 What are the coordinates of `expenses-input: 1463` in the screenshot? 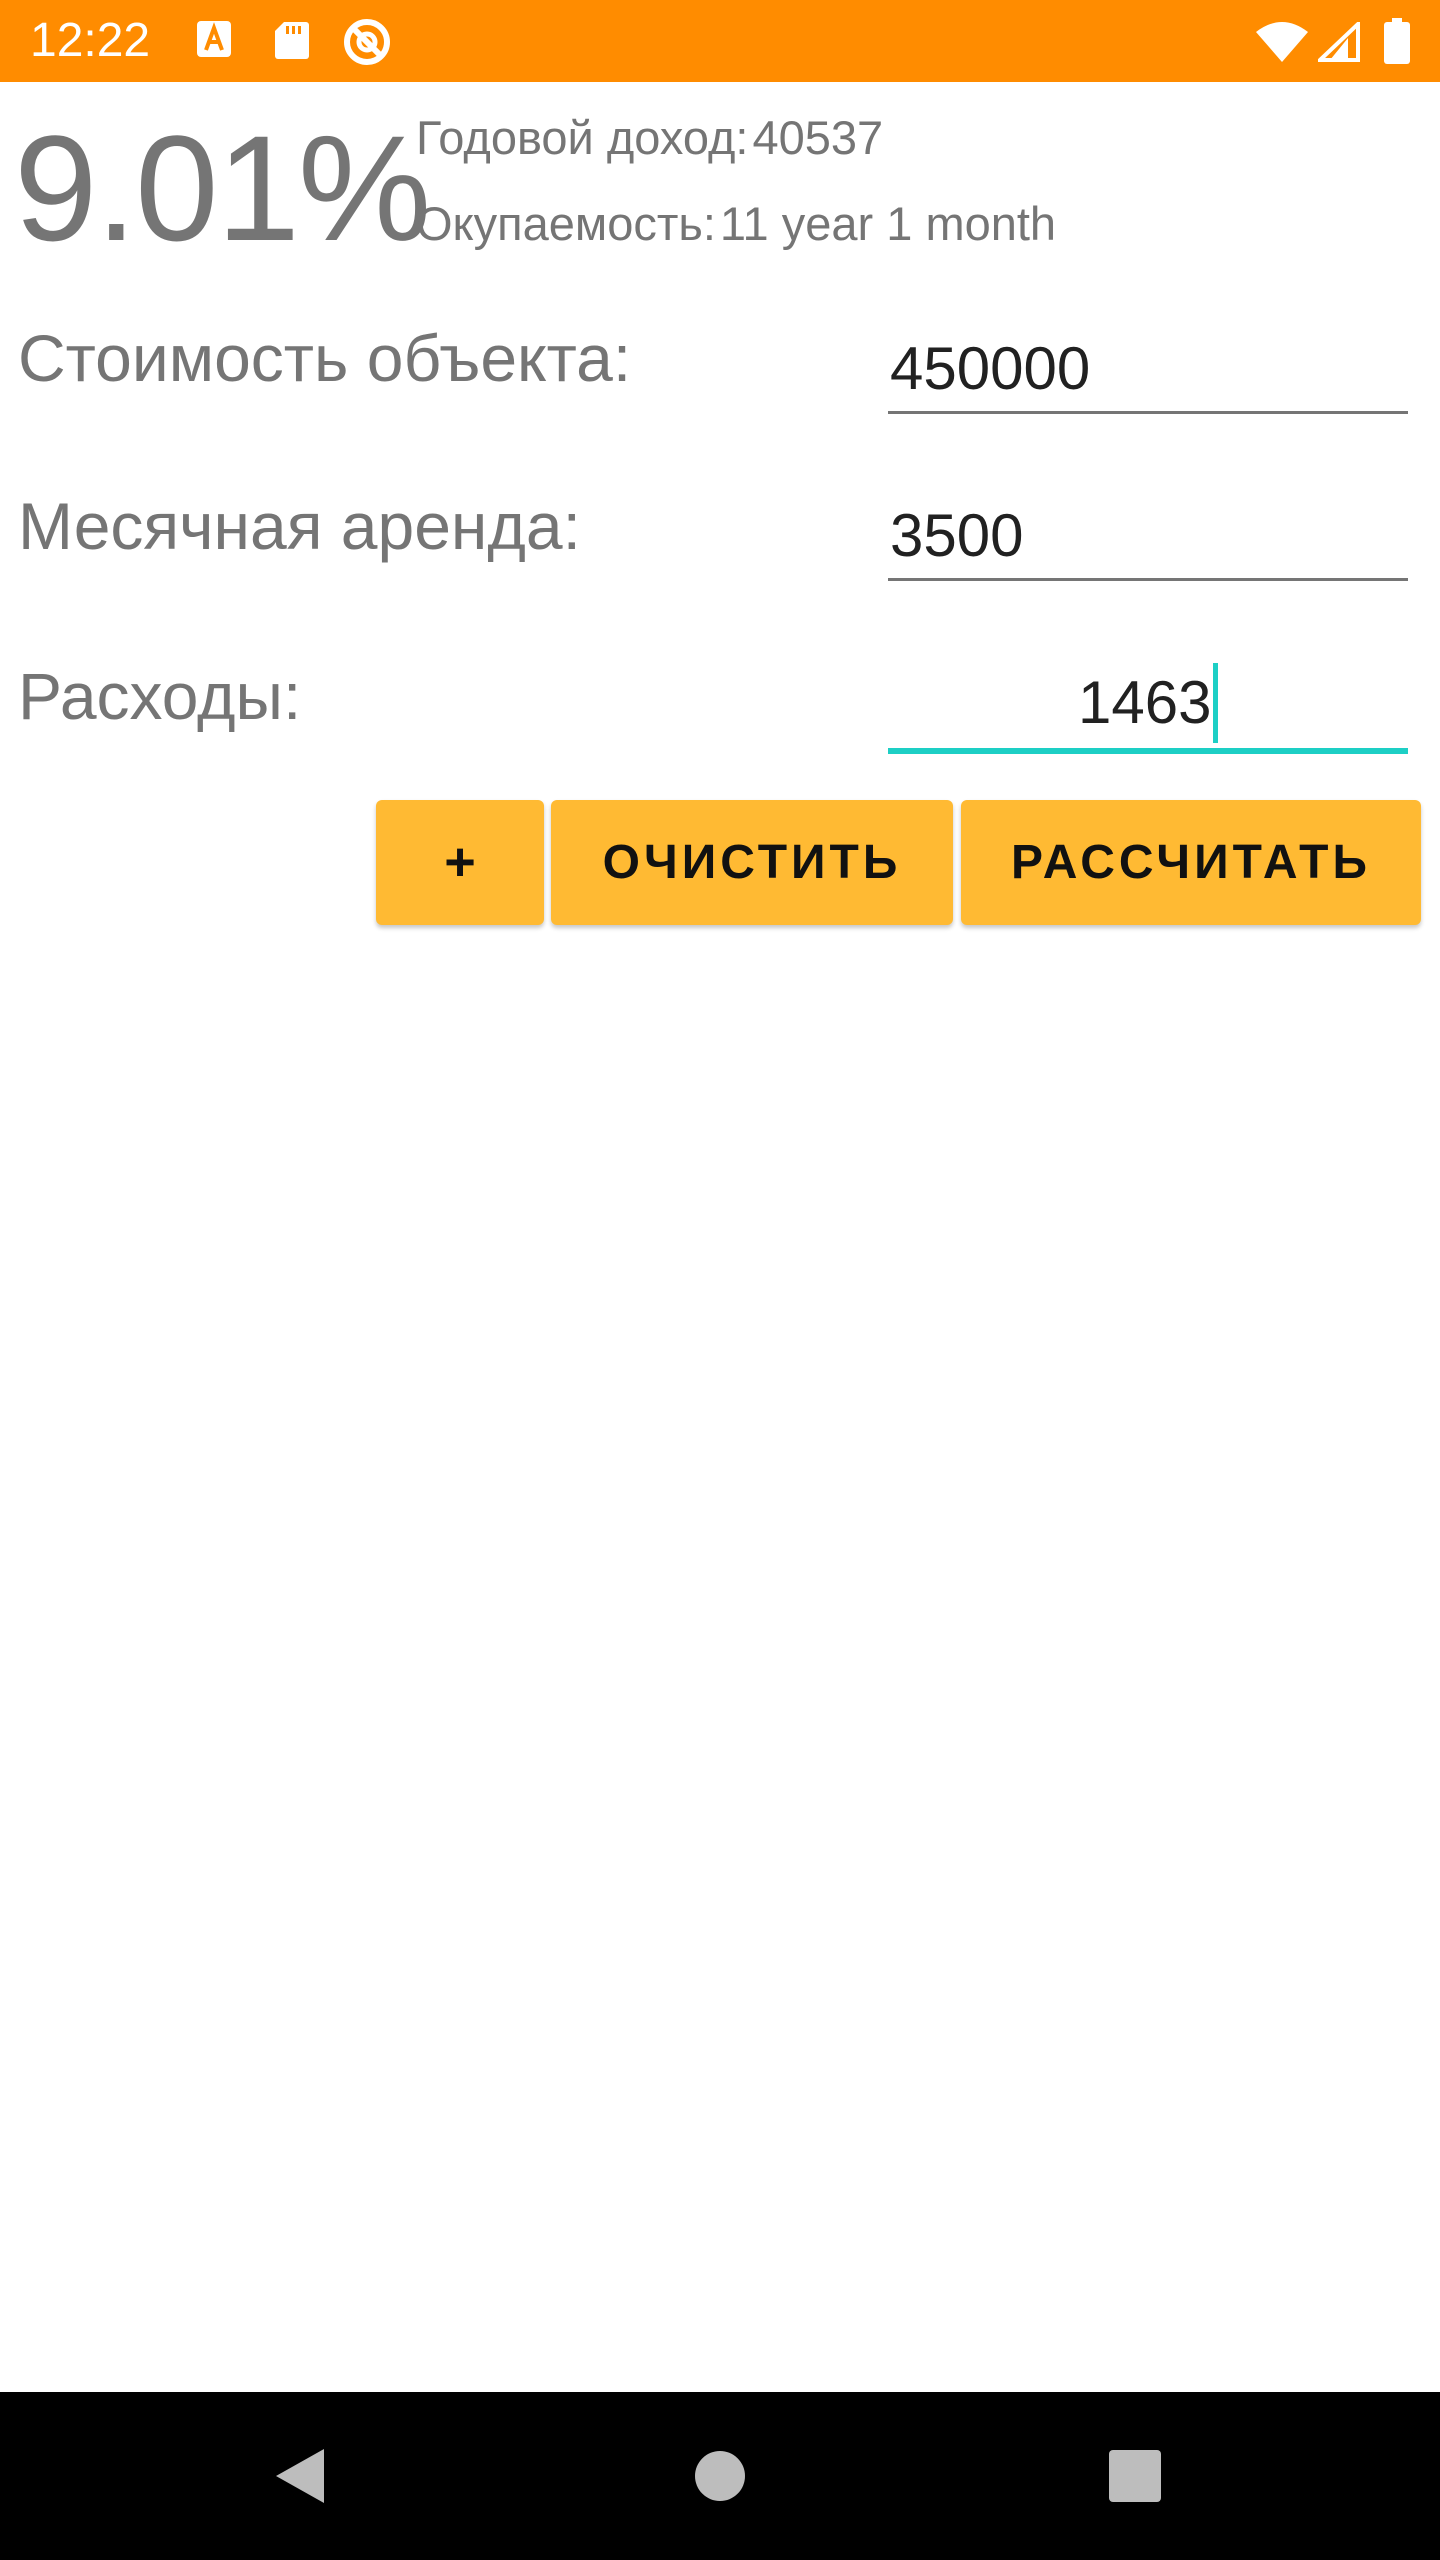 It's located at (1148, 706).